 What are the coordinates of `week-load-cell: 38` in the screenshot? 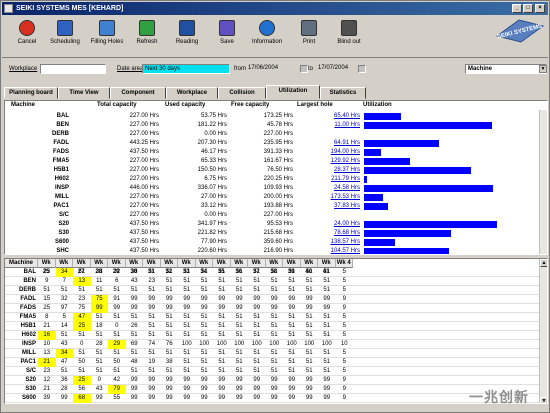 It's located at (170, 362).